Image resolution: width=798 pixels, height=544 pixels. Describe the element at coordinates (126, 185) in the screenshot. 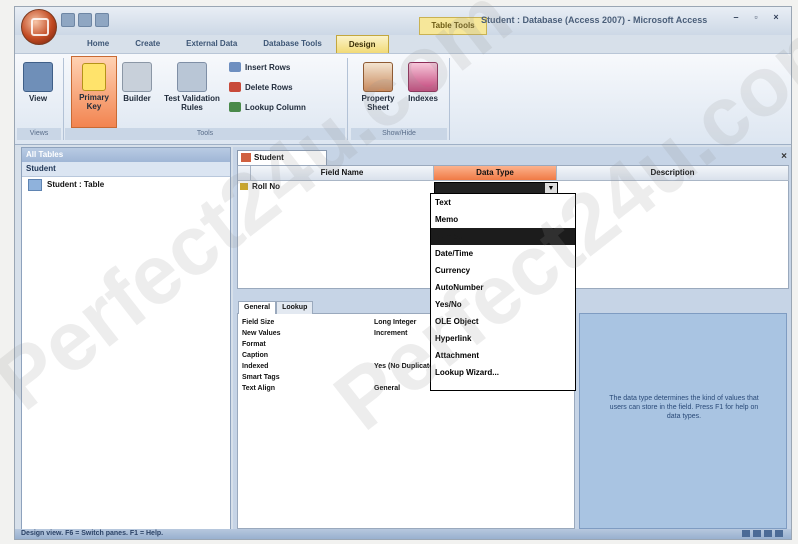

I see `nav-item-student-table: Student : Table` at that location.